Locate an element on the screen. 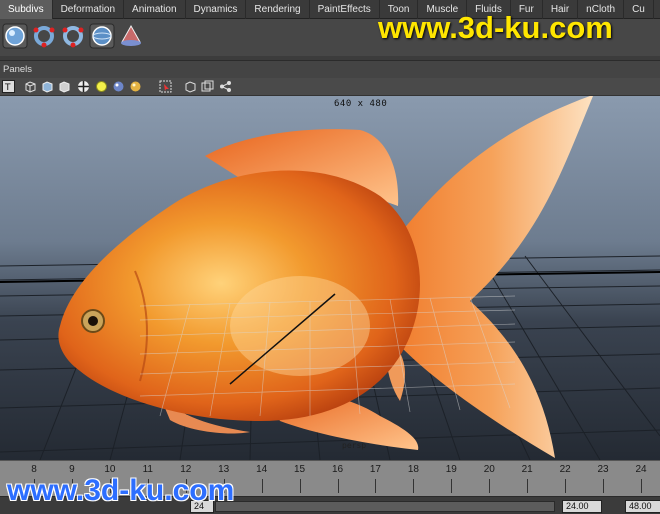 This screenshot has width=660, height=514. timeline-frame-label: 24 is located at coordinates (641, 469).